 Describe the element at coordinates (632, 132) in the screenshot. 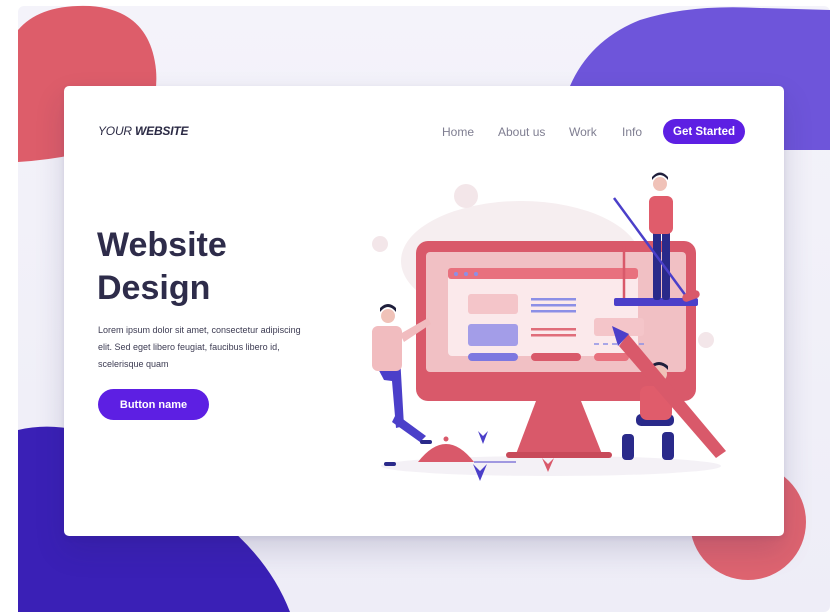

I see `nav-info: Info` at that location.